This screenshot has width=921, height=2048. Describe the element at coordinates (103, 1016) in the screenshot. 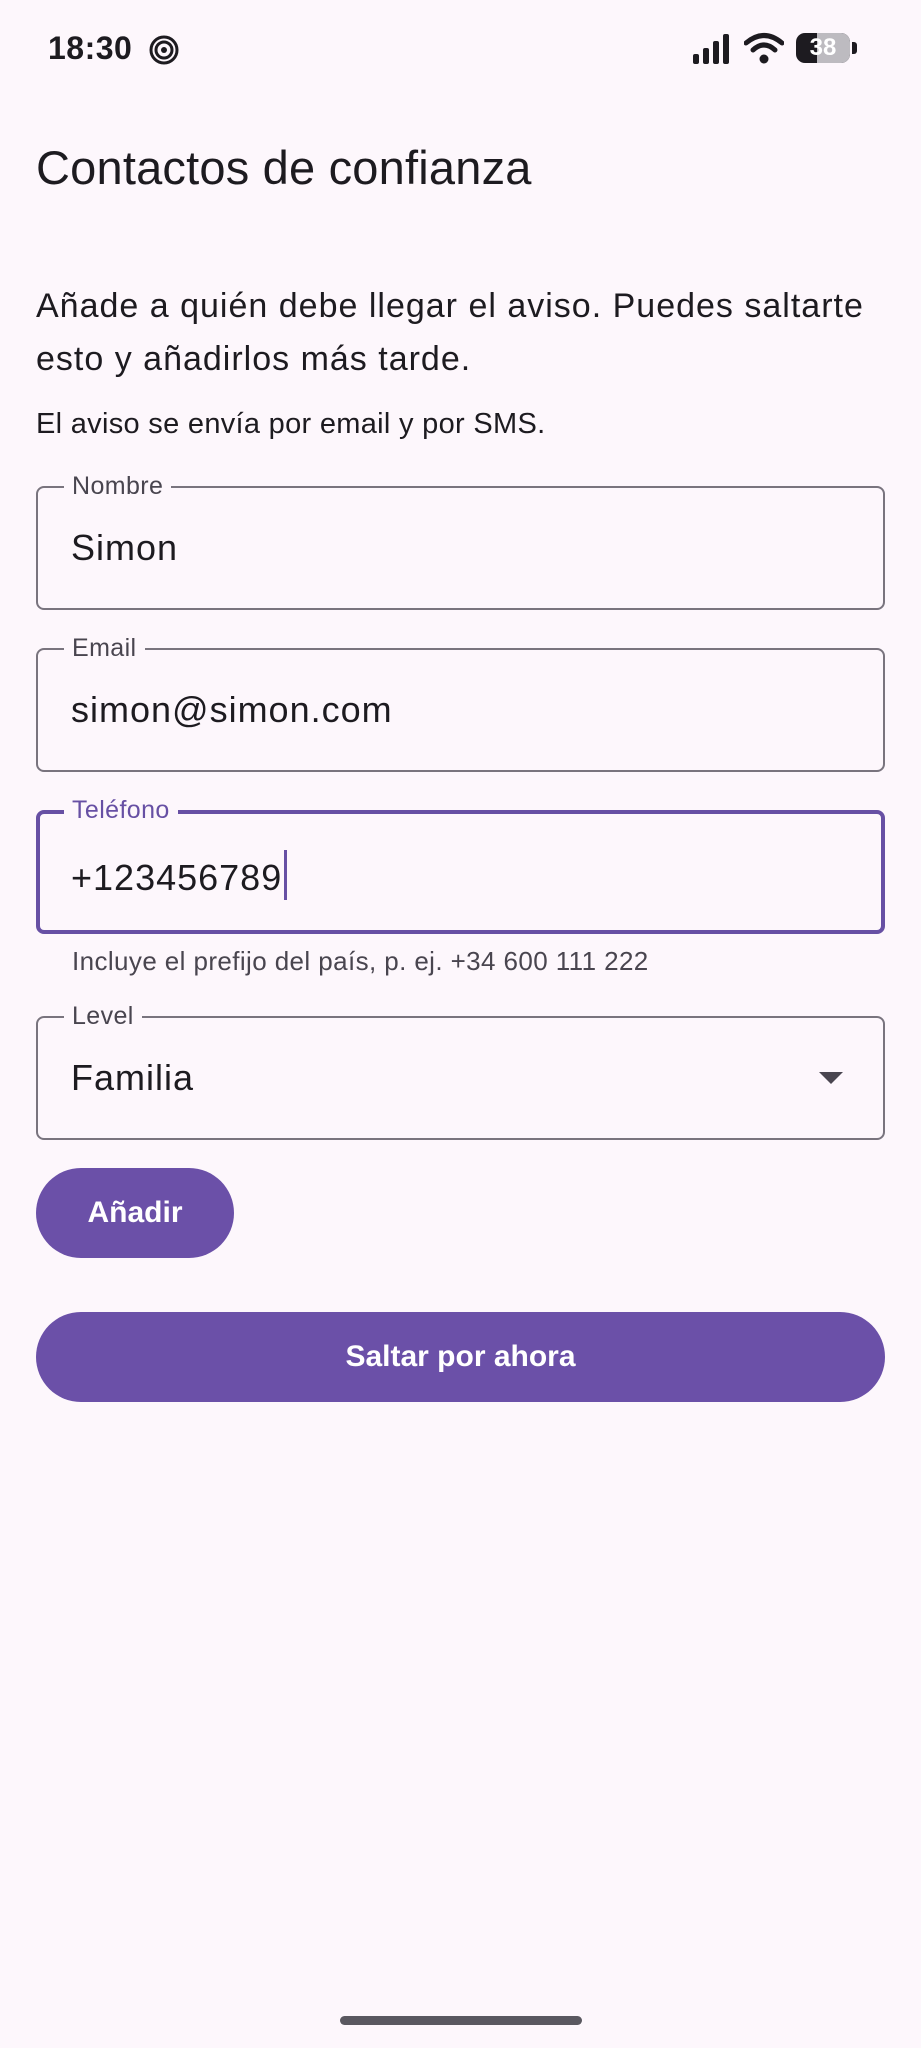

I see `level-dropdown-label: Level` at that location.